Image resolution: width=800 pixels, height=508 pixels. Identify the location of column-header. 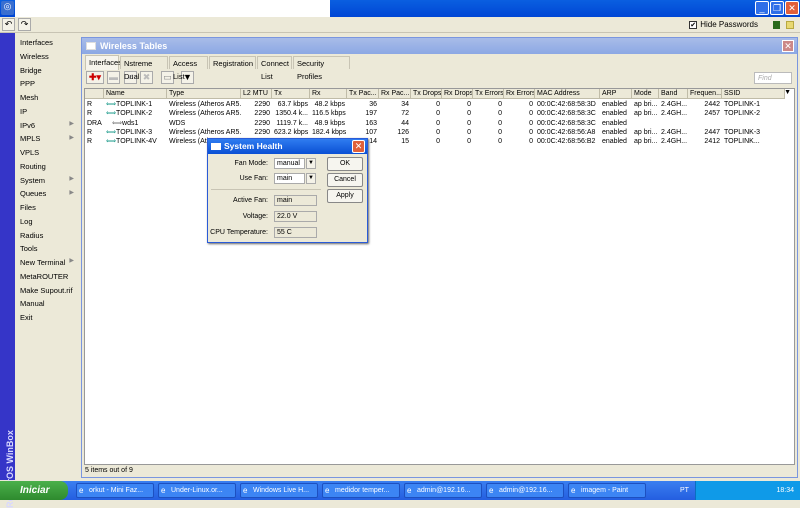
(94, 94).